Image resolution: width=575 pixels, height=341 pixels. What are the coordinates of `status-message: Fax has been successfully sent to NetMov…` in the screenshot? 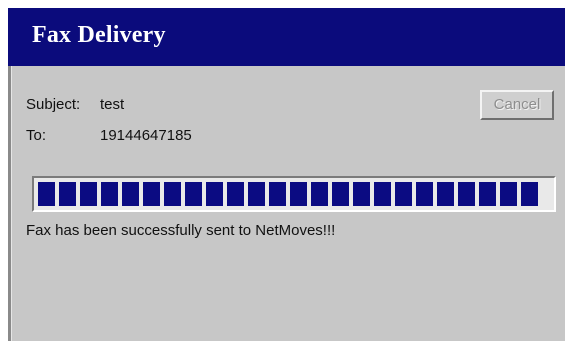 It's located at (181, 230).